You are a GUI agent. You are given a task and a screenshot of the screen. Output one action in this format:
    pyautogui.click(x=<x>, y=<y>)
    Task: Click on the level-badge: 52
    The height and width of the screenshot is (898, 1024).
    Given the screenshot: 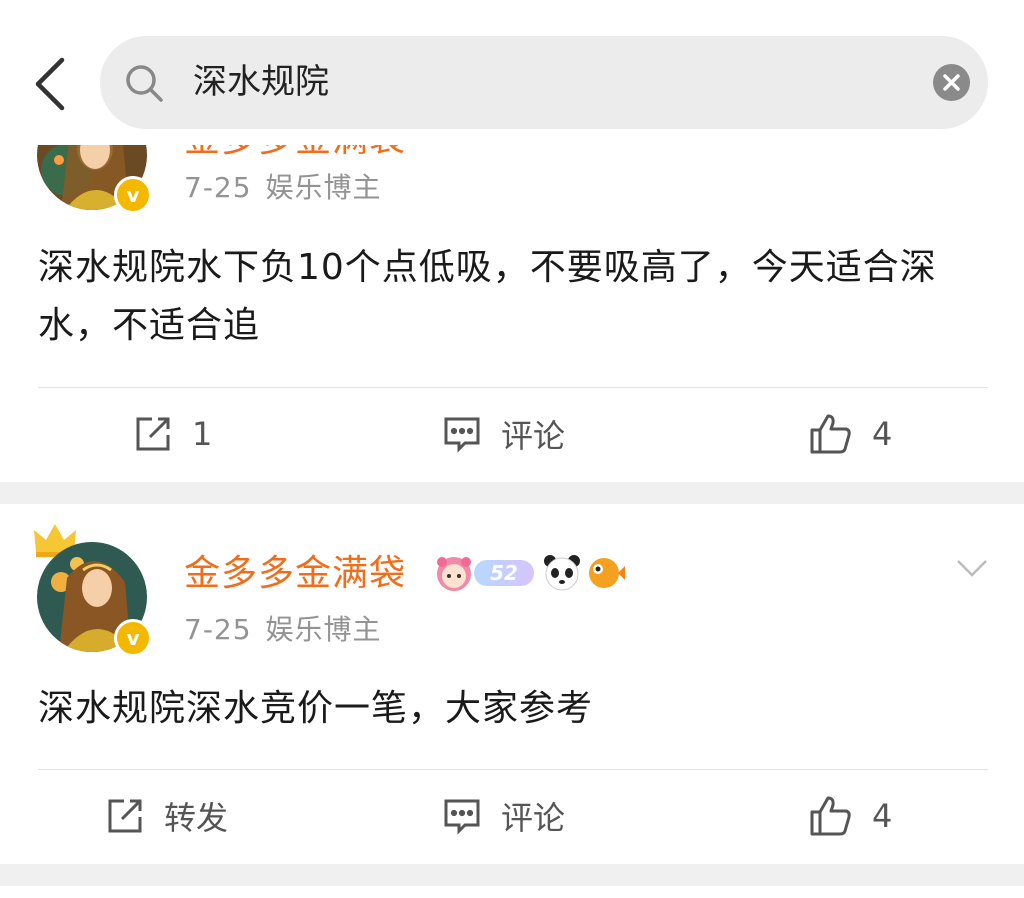 What is the action you would take?
    pyautogui.click(x=504, y=573)
    